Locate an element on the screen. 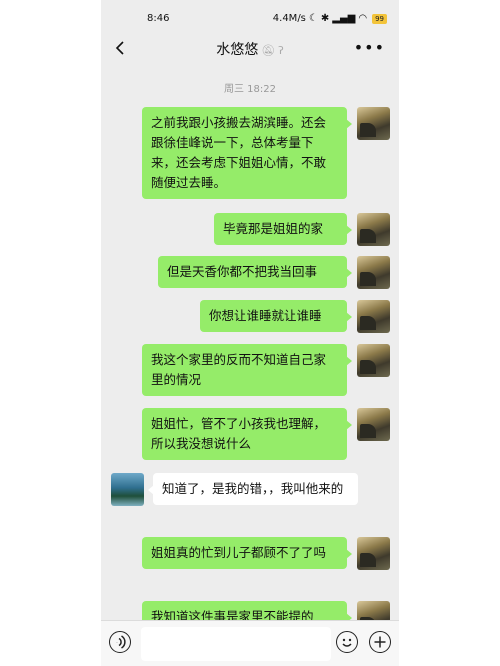 The width and height of the screenshot is (500, 666). chat-timestamp: 周三 18:22 is located at coordinates (250, 89).